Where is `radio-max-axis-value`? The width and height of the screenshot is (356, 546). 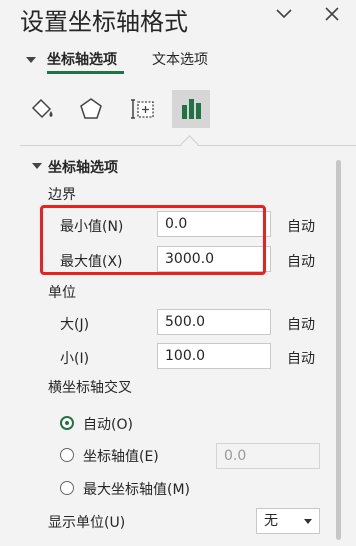 radio-max-axis-value is located at coordinates (67, 488).